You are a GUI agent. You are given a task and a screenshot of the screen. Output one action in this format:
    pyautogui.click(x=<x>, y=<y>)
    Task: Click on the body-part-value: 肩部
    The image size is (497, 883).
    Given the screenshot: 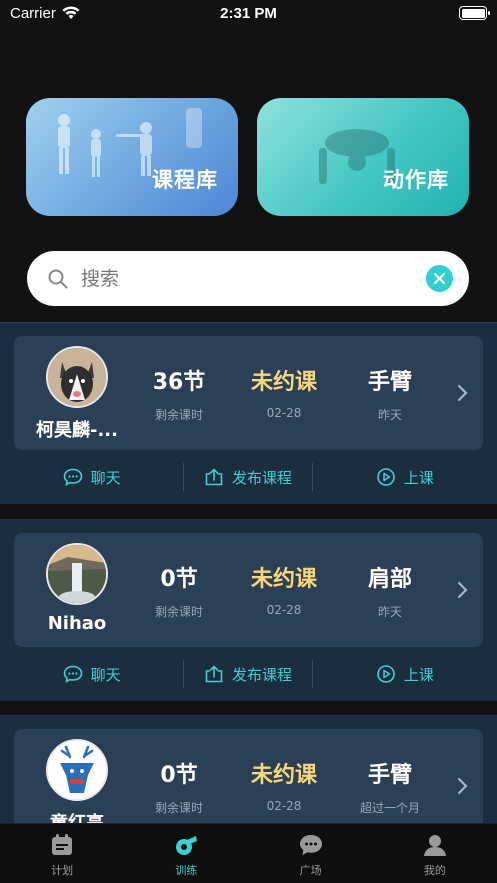 What is the action you would take?
    pyautogui.click(x=389, y=579)
    